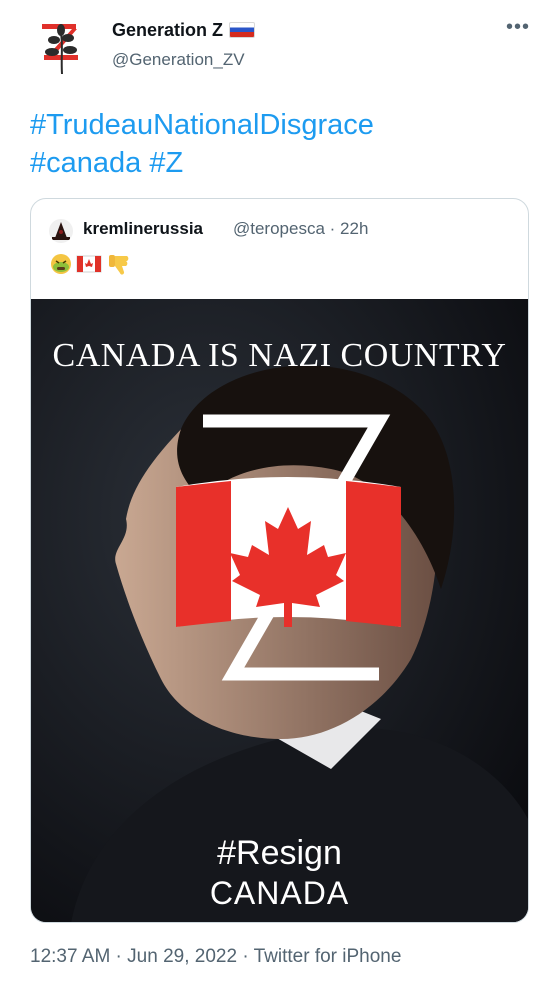  I want to click on author-avatar, so click(62, 46).